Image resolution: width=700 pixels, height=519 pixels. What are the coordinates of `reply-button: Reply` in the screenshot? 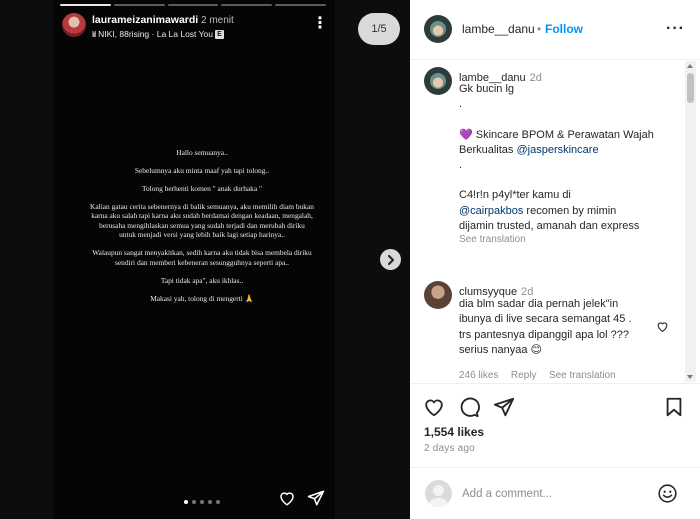 It's located at (524, 375).